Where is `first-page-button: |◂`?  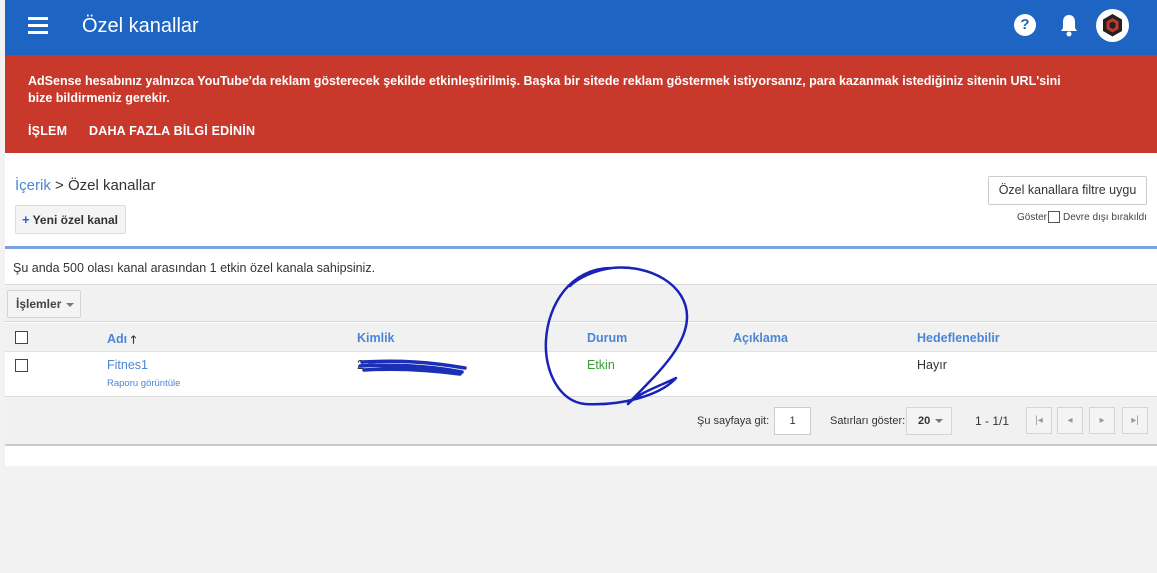
first-page-button: |◂ is located at coordinates (1039, 420).